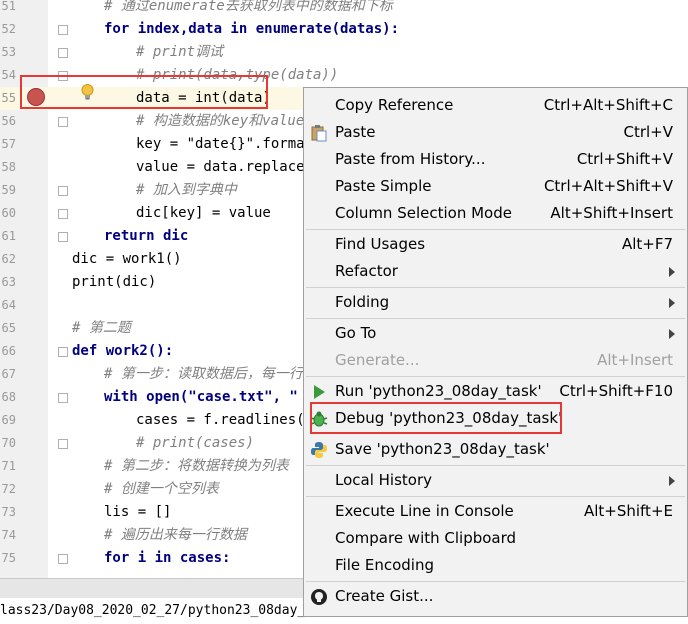 The width and height of the screenshot is (688, 624). Describe the element at coordinates (180, 52) in the screenshot. I see `code-text: # print调试` at that location.